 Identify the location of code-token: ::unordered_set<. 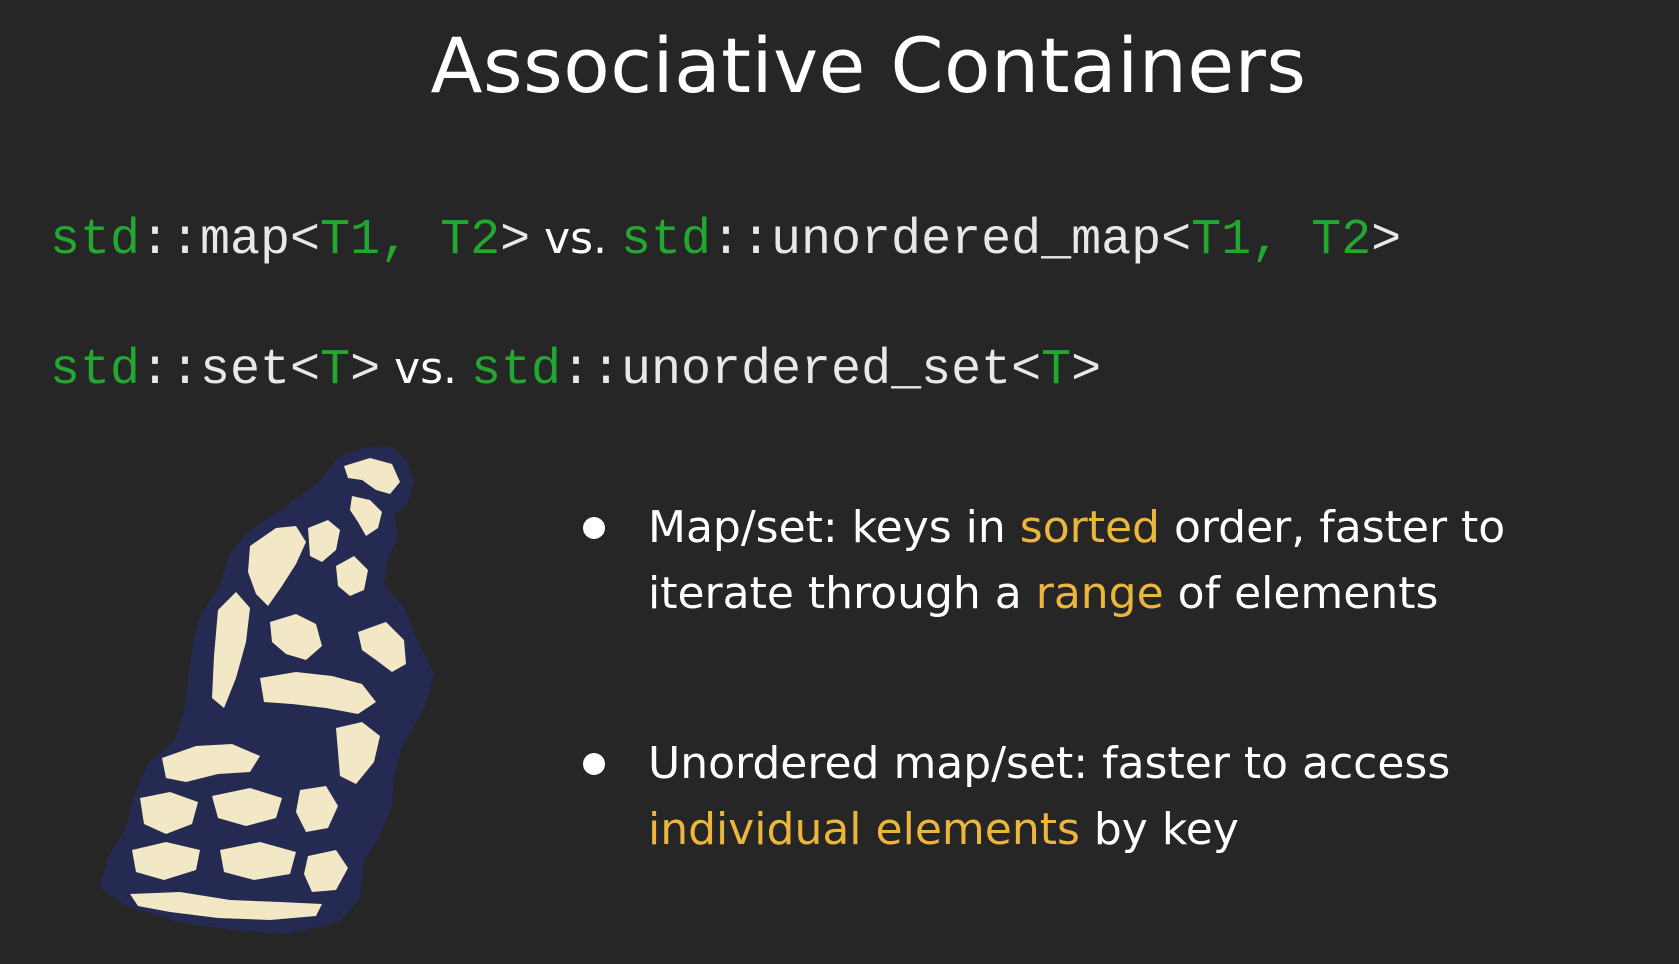
(801, 370).